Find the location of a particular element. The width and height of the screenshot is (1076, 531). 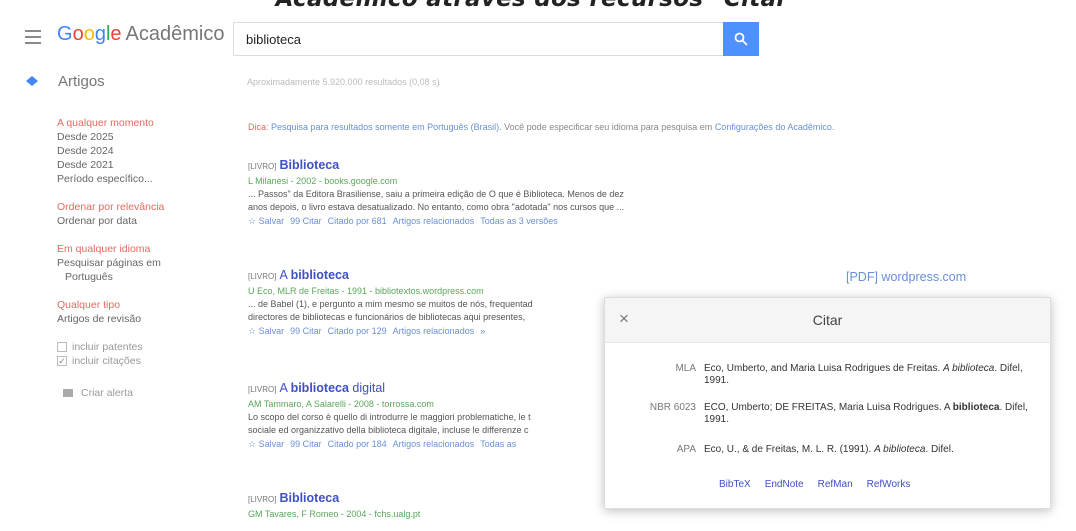

result-meta: L Milanesi - 2002 - books.google.com is located at coordinates (488, 181).